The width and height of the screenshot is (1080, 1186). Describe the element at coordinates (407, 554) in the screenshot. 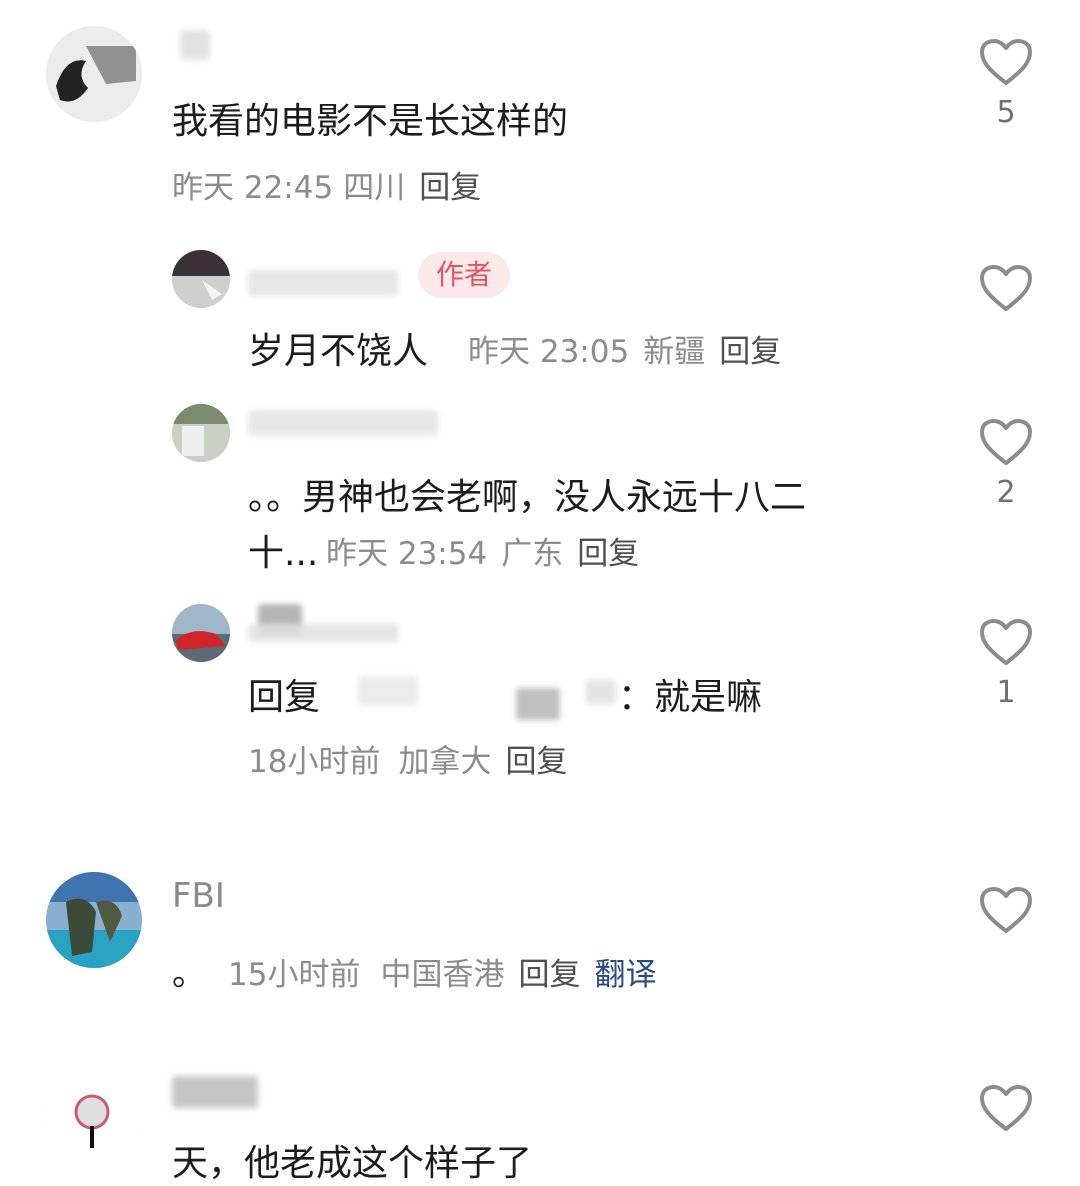

I see `comment-time: 昨天 23:54` at that location.